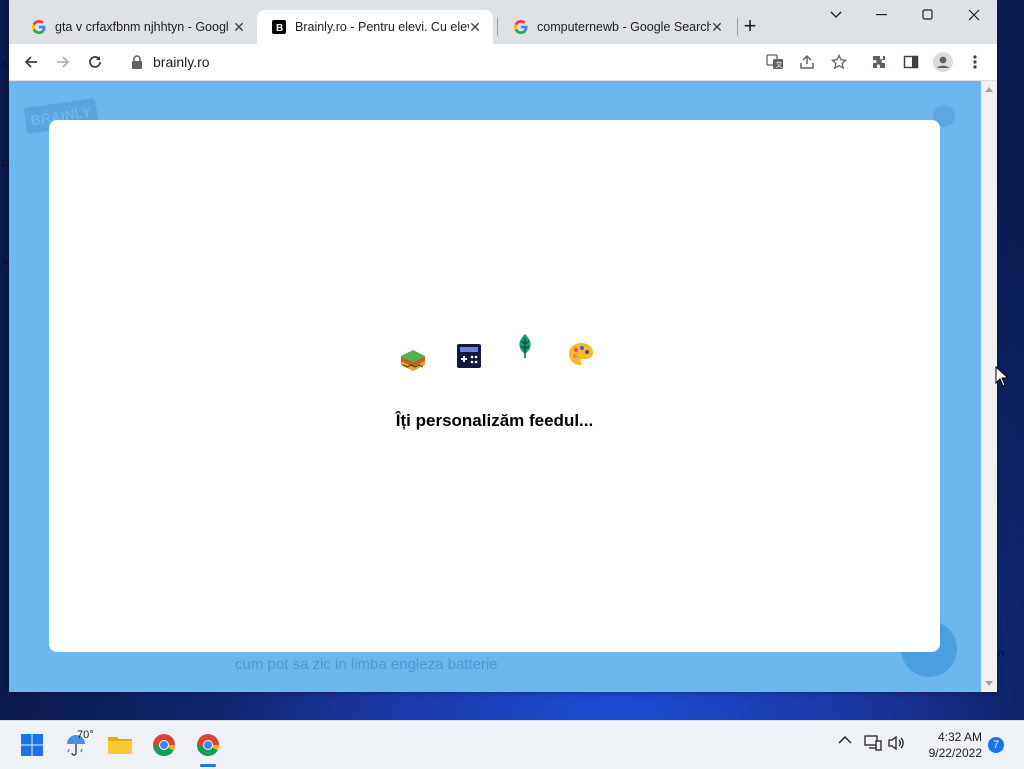 Image resolution: width=1024 pixels, height=769 pixels. I want to click on taskbar: 70° 4:32 AM 9/22/2022 7, so click(512, 744).